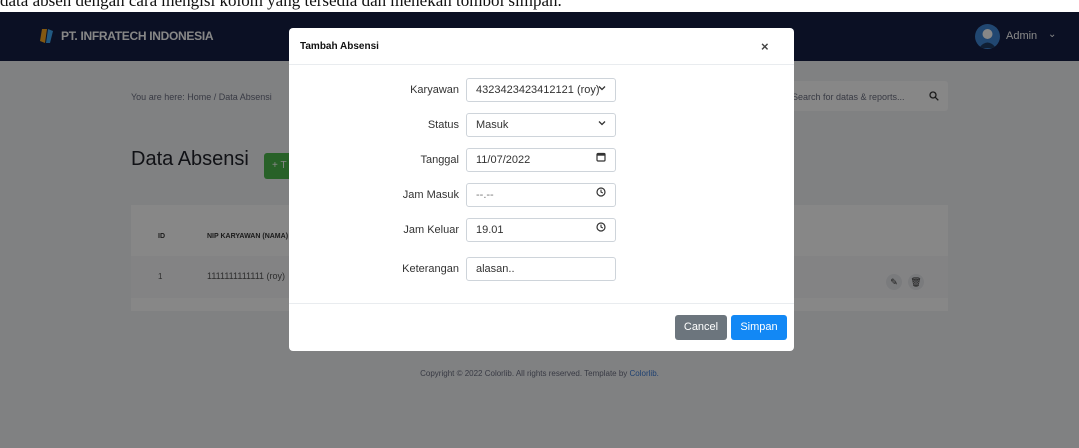 Image resolution: width=1079 pixels, height=448 pixels. I want to click on cancel-button: Cancel, so click(701, 327).